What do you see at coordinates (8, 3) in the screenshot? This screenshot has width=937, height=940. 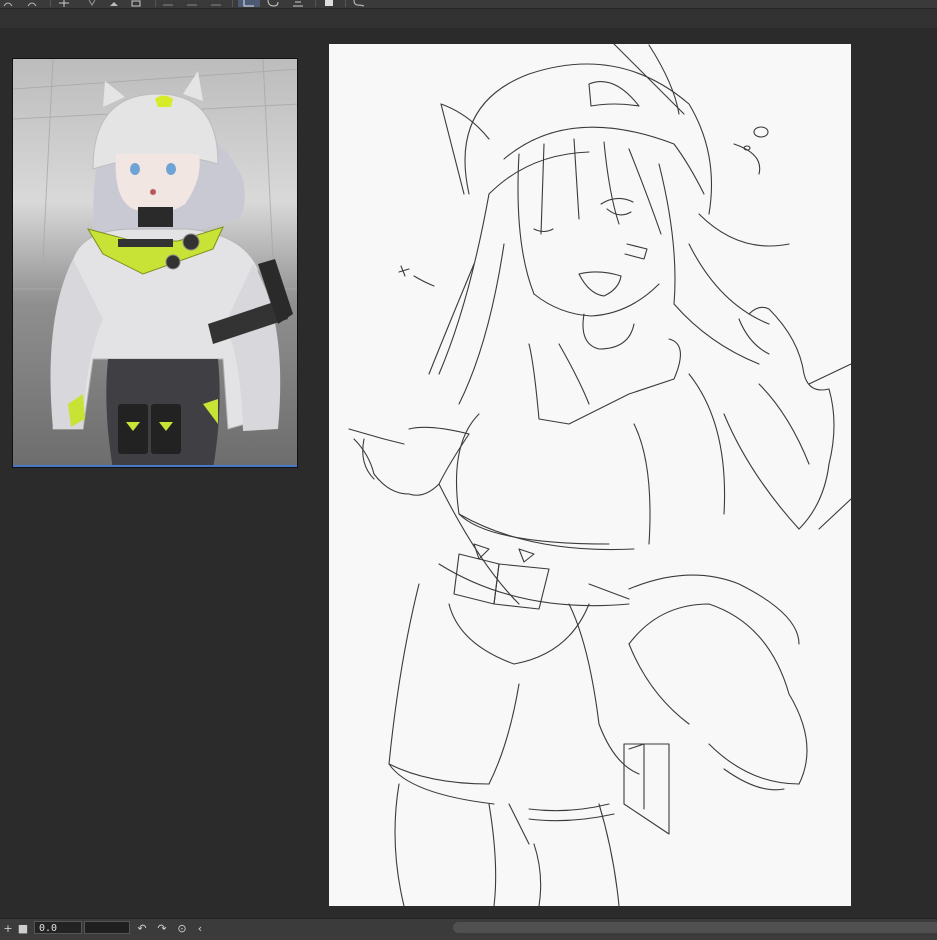 I see `undo-icon` at bounding box center [8, 3].